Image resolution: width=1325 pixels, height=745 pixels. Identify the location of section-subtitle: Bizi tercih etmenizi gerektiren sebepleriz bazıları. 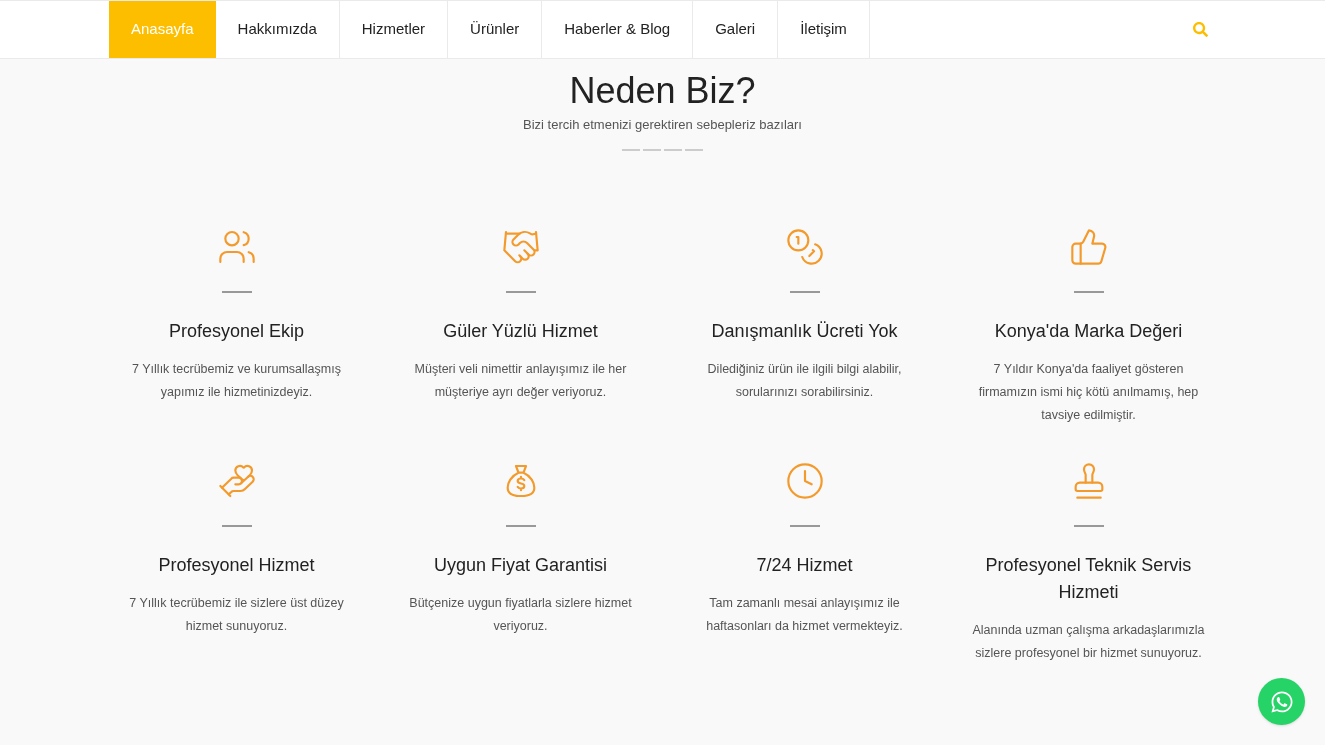
(662, 125).